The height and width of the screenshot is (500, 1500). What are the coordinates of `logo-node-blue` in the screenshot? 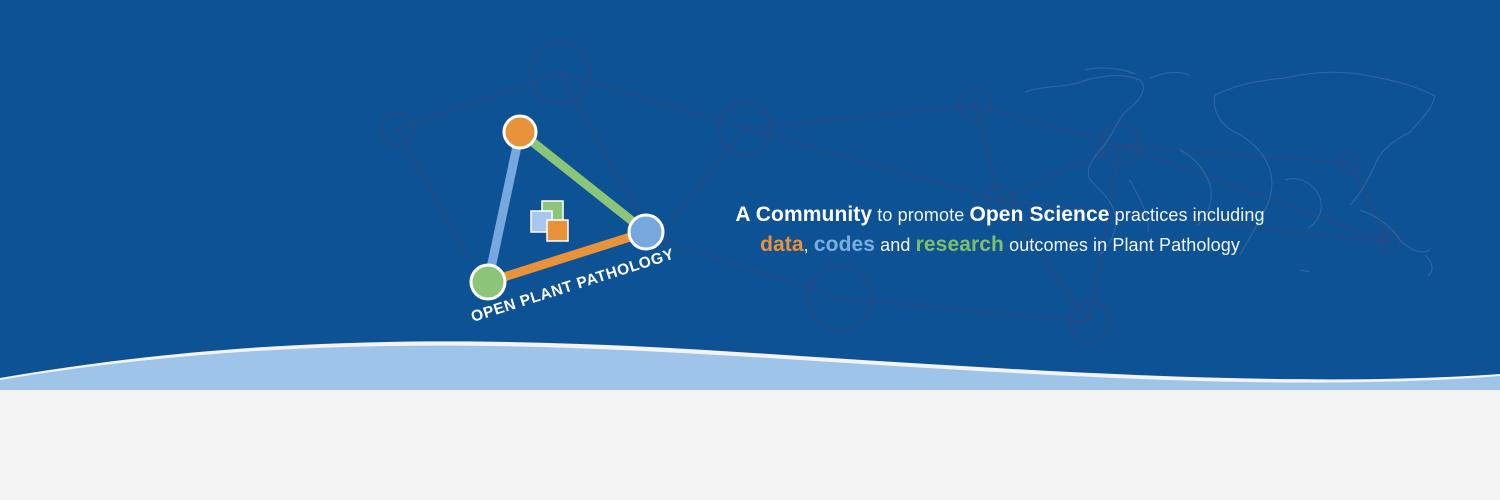 It's located at (646, 232).